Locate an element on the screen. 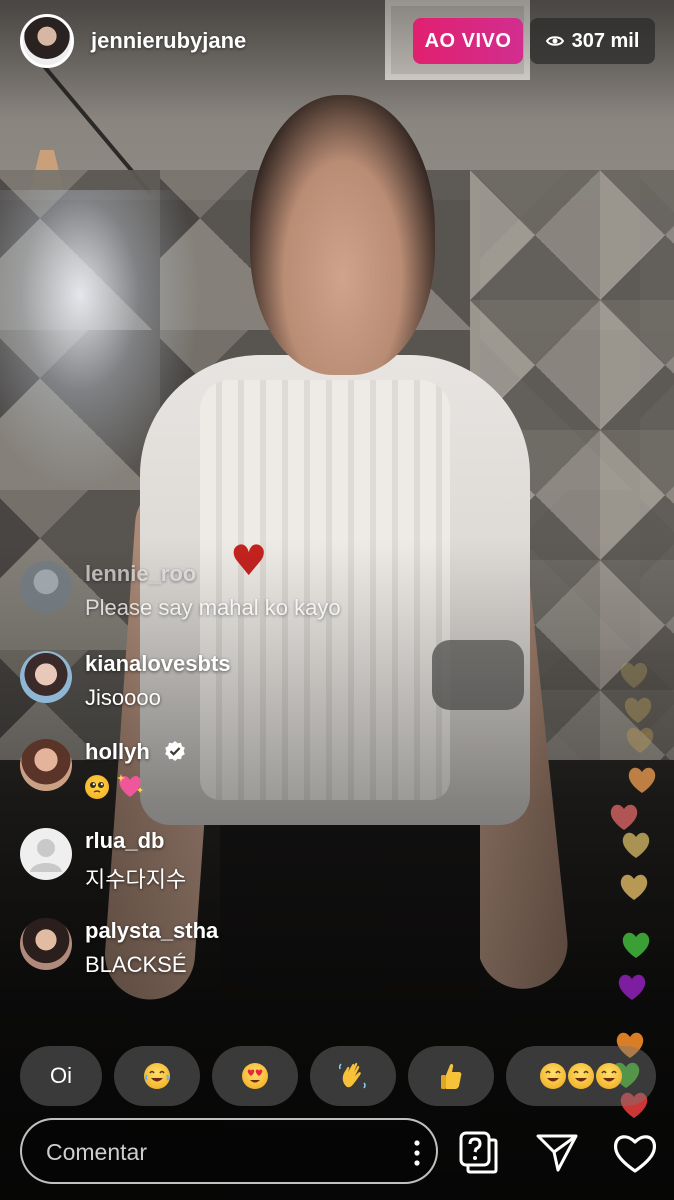  send-direct-icon is located at coordinates (557, 1152).